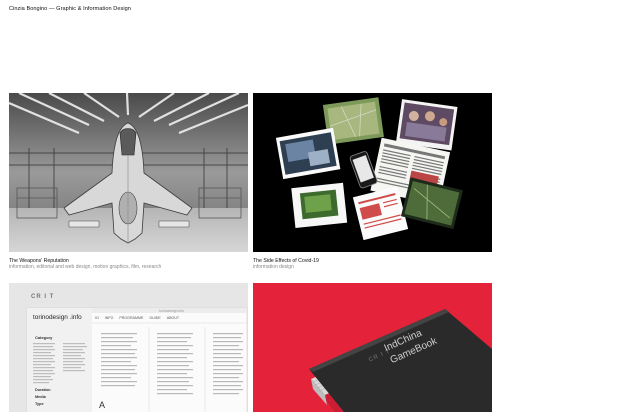 The height and width of the screenshot is (412, 640). I want to click on project-image-fighter-jet, so click(128, 172).